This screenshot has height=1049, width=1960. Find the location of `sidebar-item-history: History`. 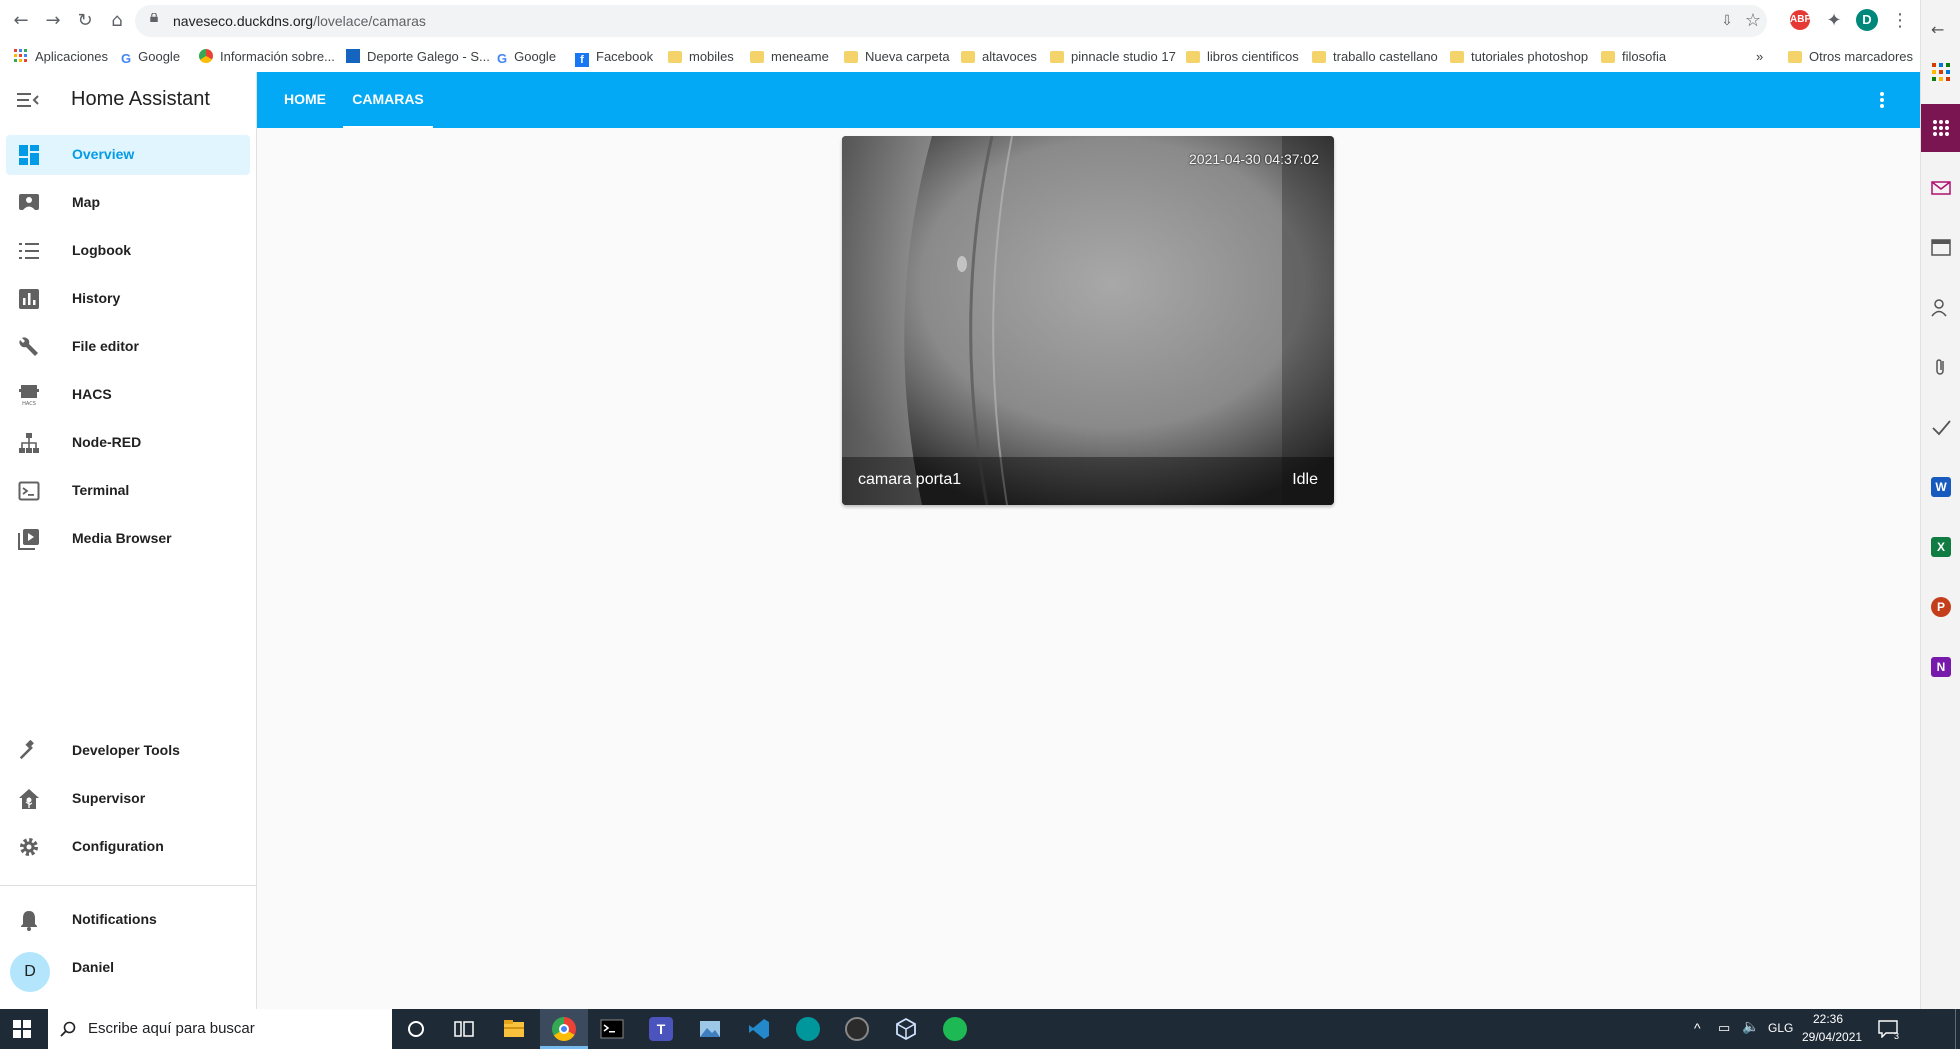

sidebar-item-history: History is located at coordinates (128, 299).